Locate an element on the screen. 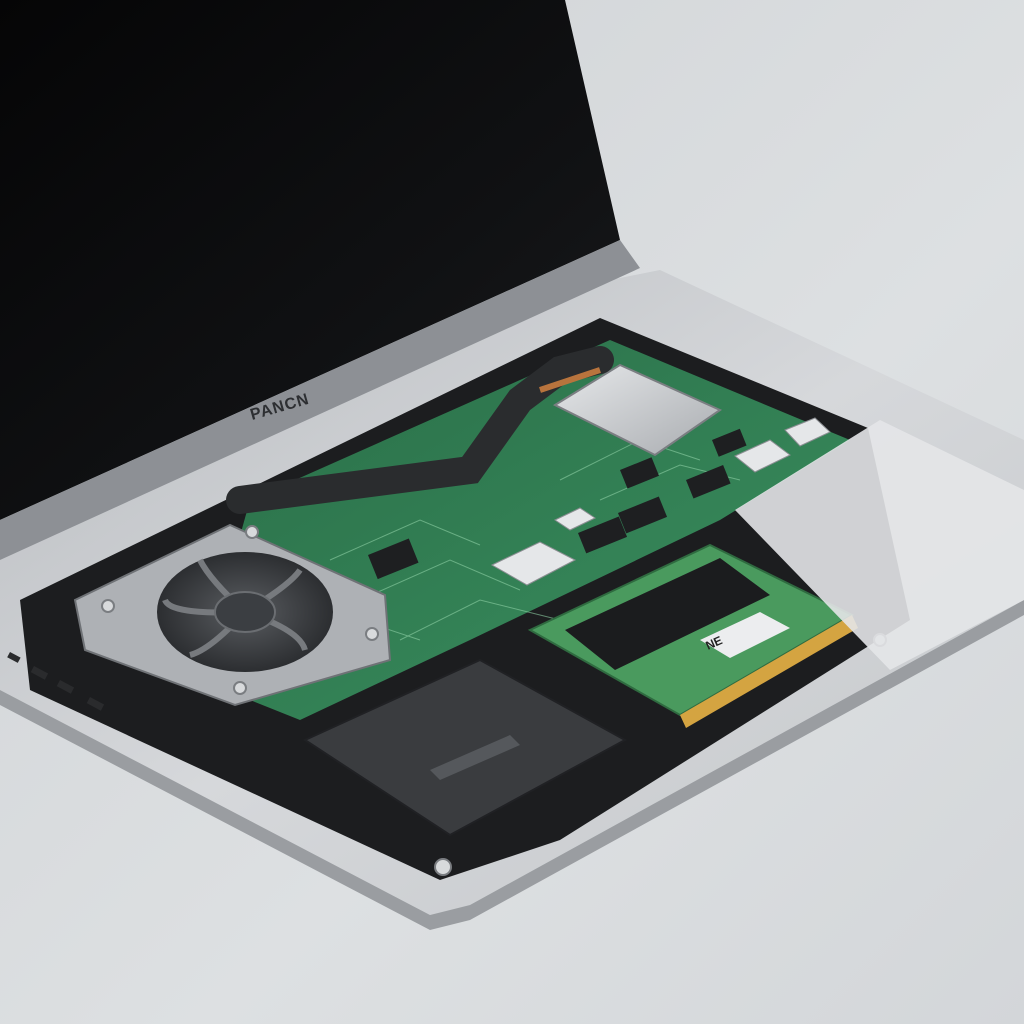 Image resolution: width=1024 pixels, height=1024 pixels. cooling-fan-icon is located at coordinates (245, 612).